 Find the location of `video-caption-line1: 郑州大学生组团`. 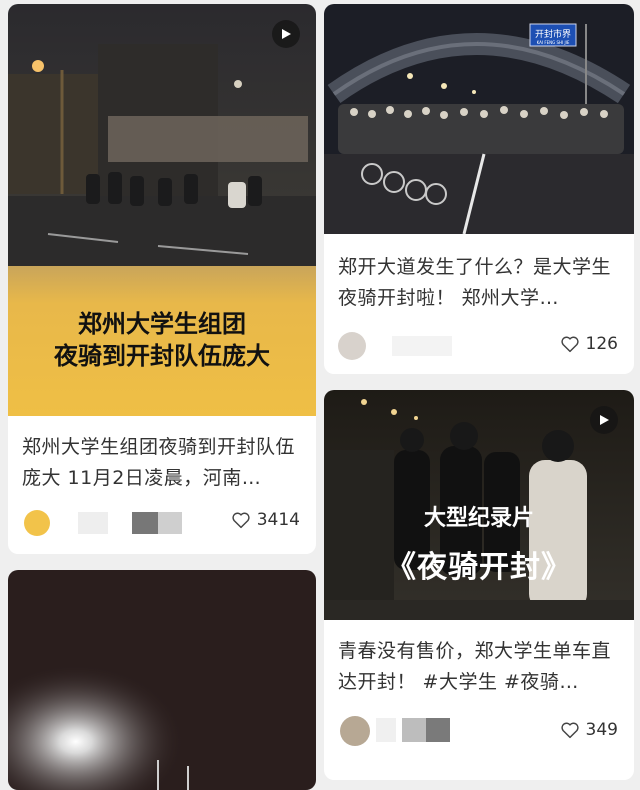

video-caption-line1: 郑州大学生组团 is located at coordinates (162, 323).